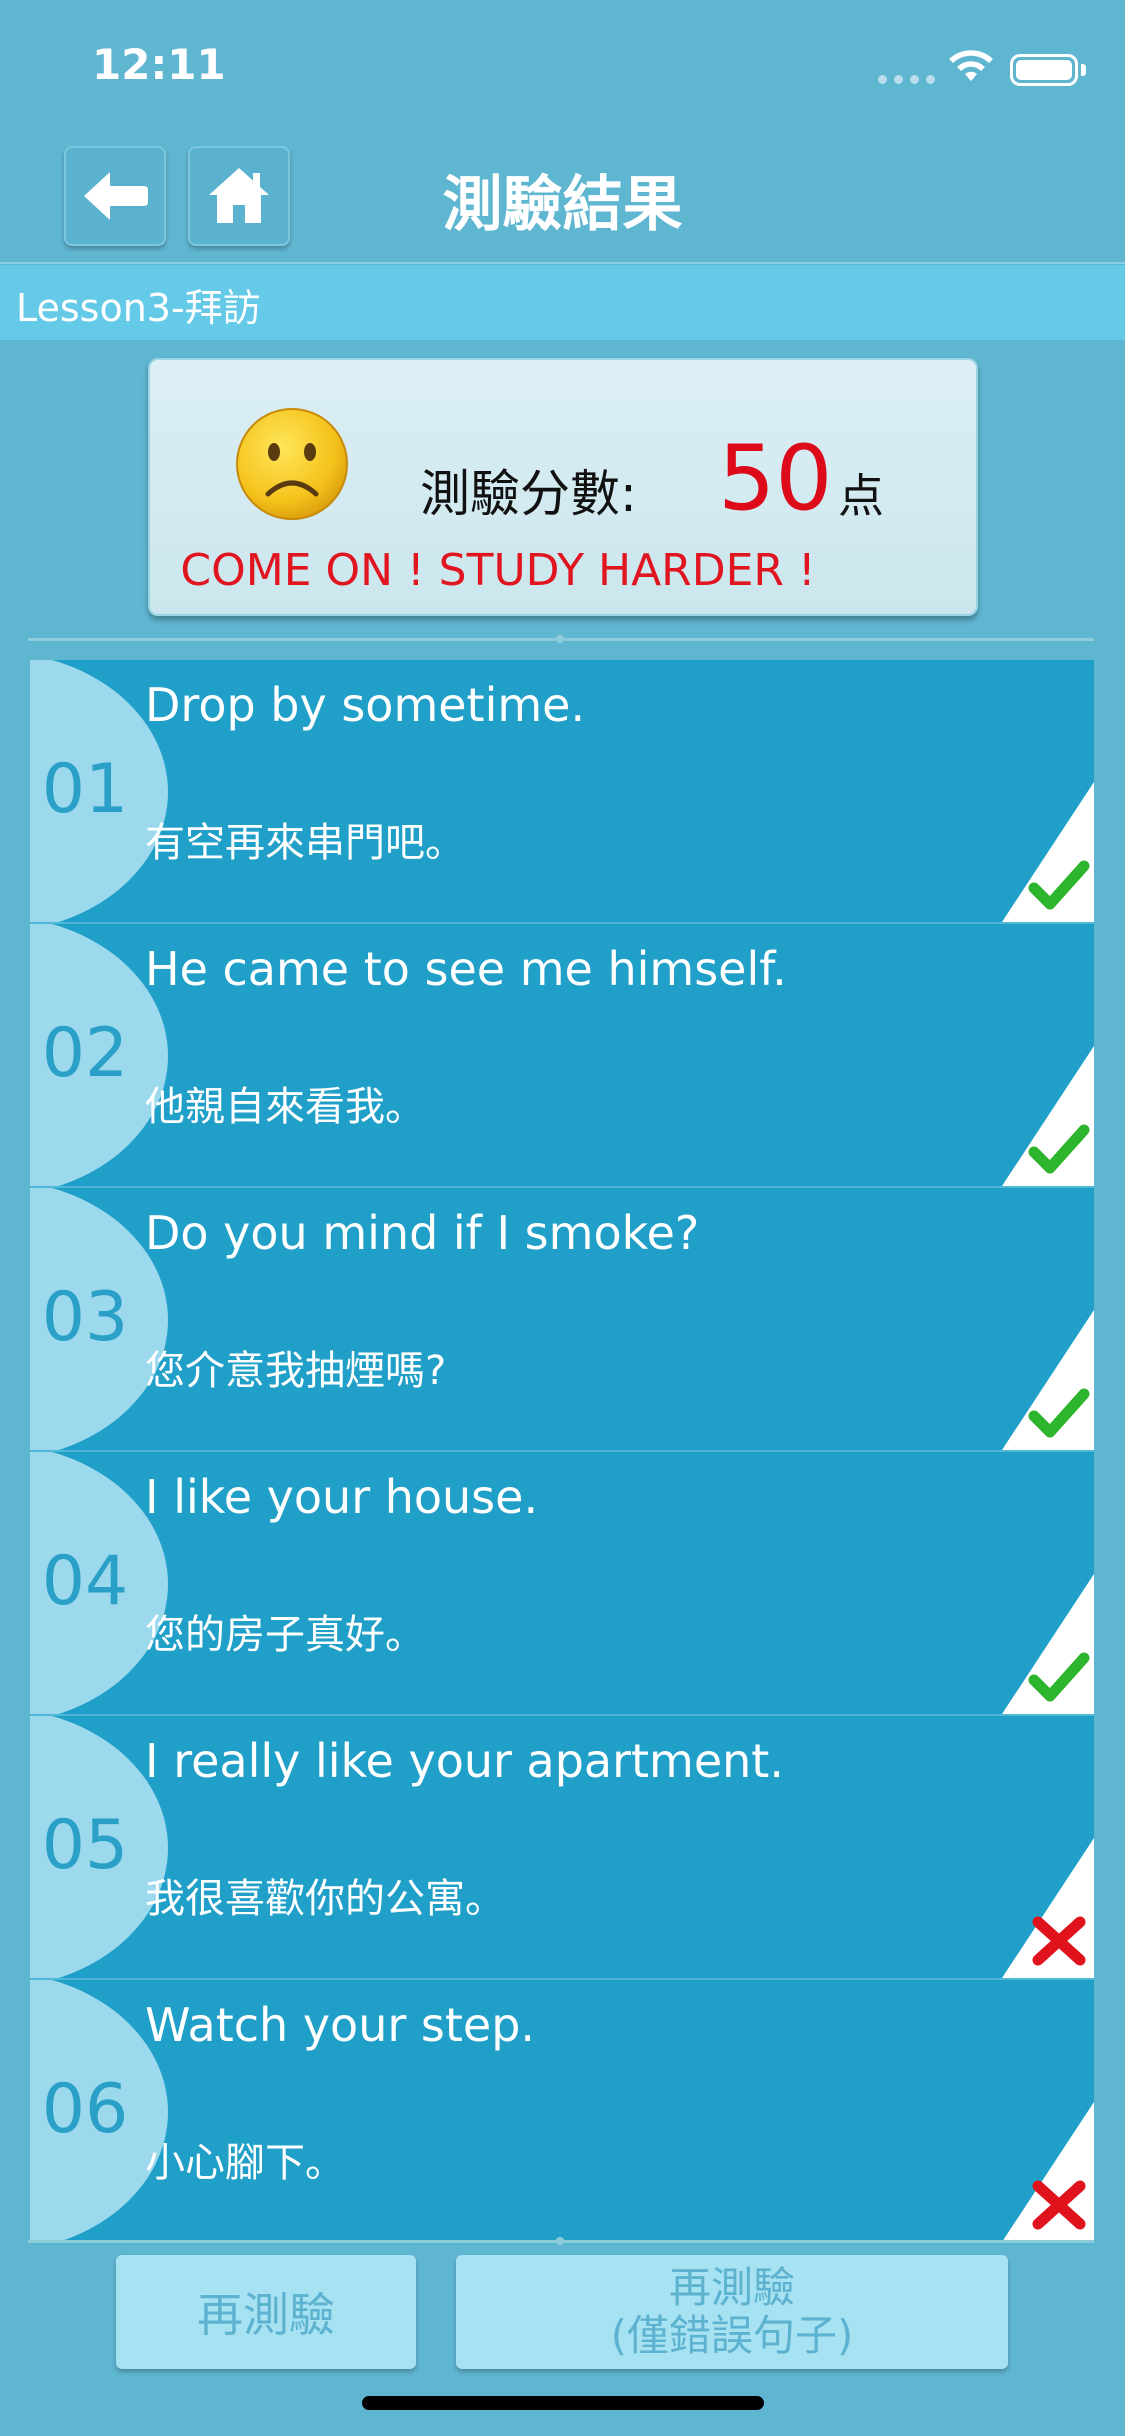 The image size is (1125, 2436). Describe the element at coordinates (1044, 70) in the screenshot. I see `battery-icon` at that location.